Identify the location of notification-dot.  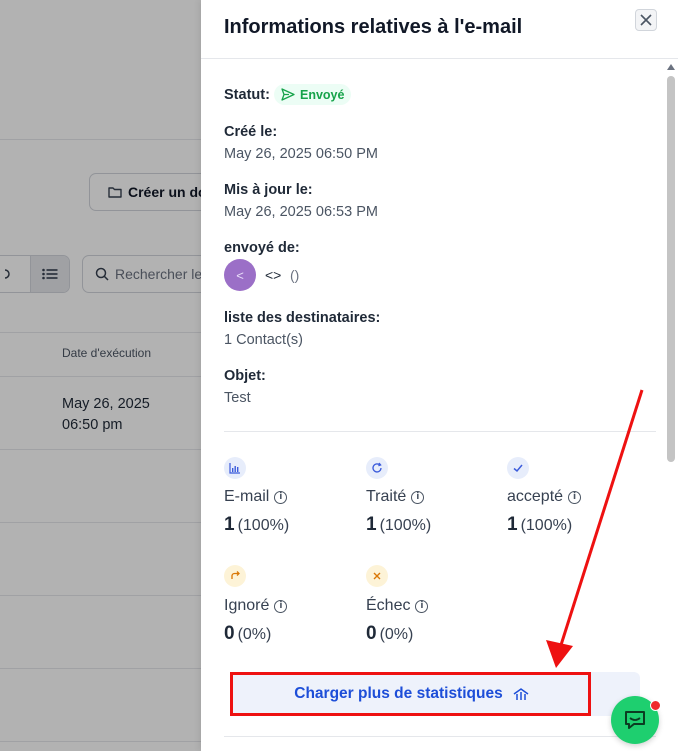
(655, 705).